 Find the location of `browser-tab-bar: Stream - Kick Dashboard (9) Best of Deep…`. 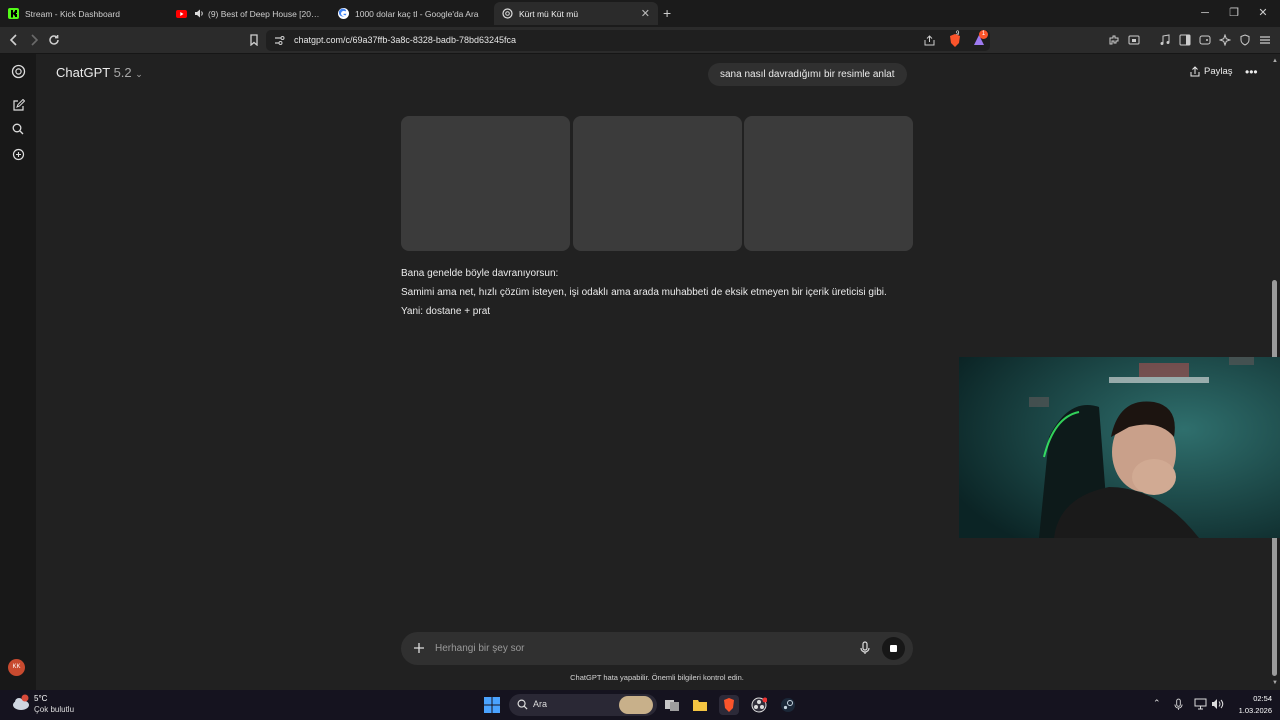

browser-tab-bar: Stream - Kick Dashboard (9) Best of Deep… is located at coordinates (640, 13).